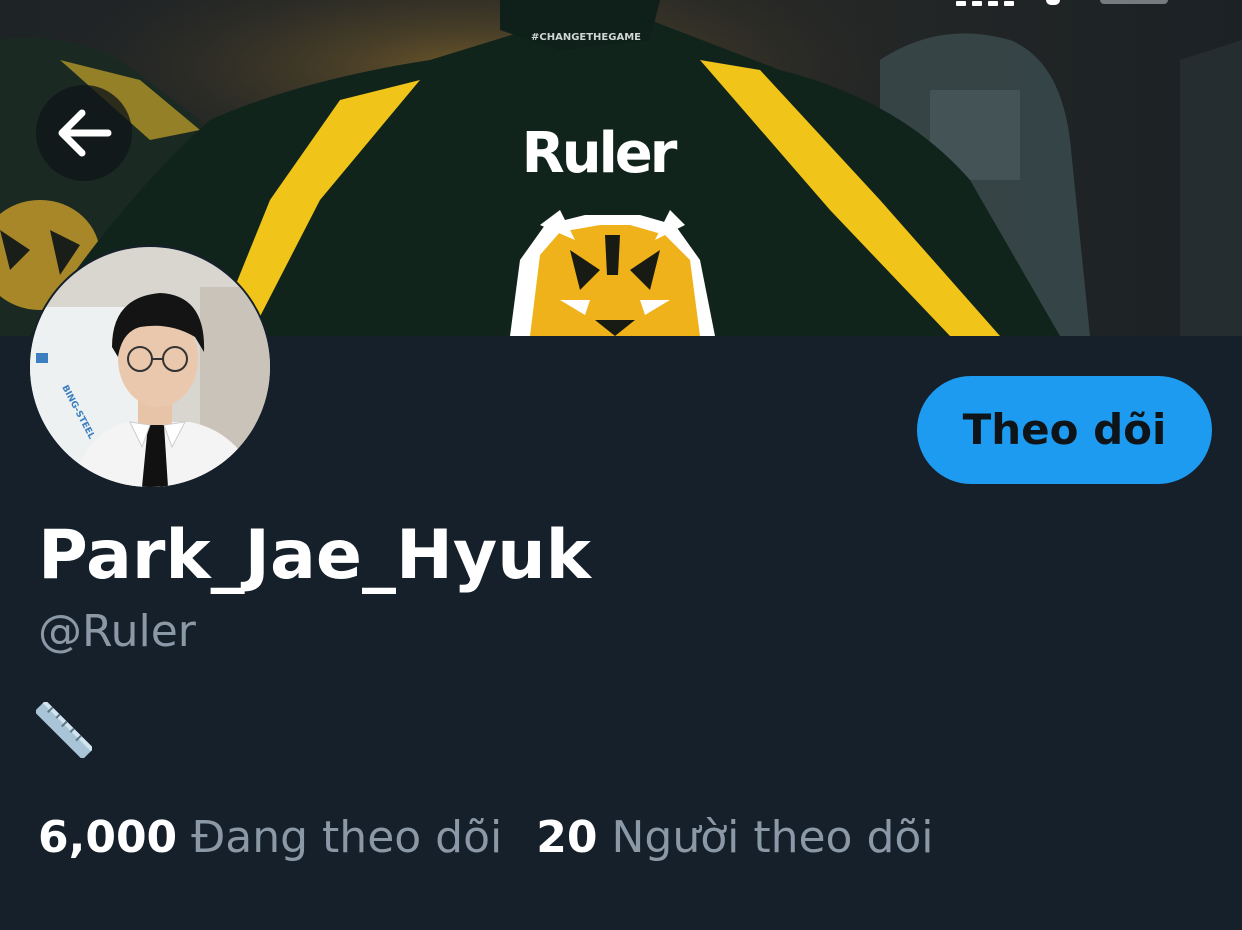 The height and width of the screenshot is (930, 1242). I want to click on arrow-left-icon, so click(85, 133).